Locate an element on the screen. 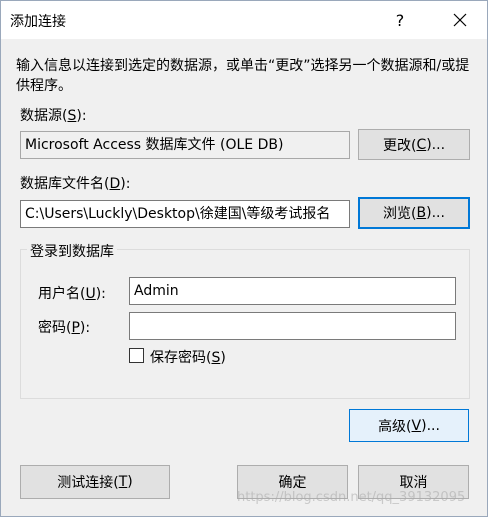 The height and width of the screenshot is (517, 488). window-title: 添加连接 is located at coordinates (38, 22).